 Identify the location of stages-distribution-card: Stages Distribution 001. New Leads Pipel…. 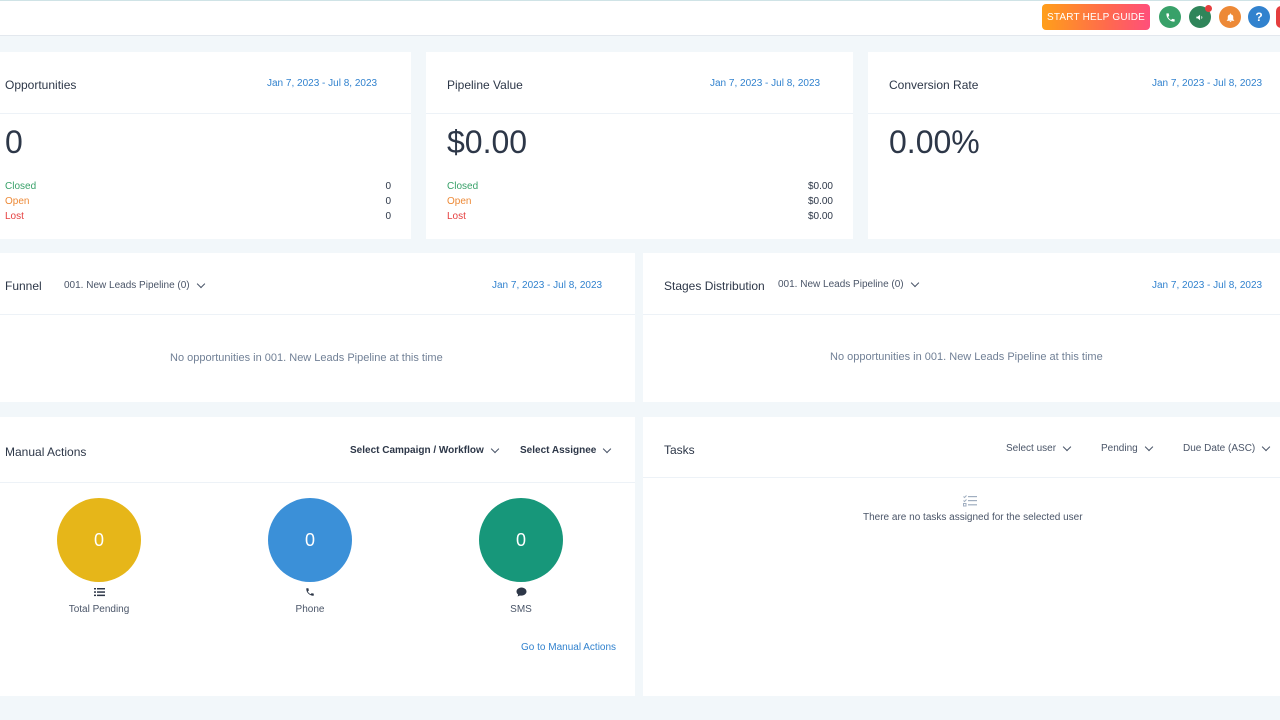
(961, 327).